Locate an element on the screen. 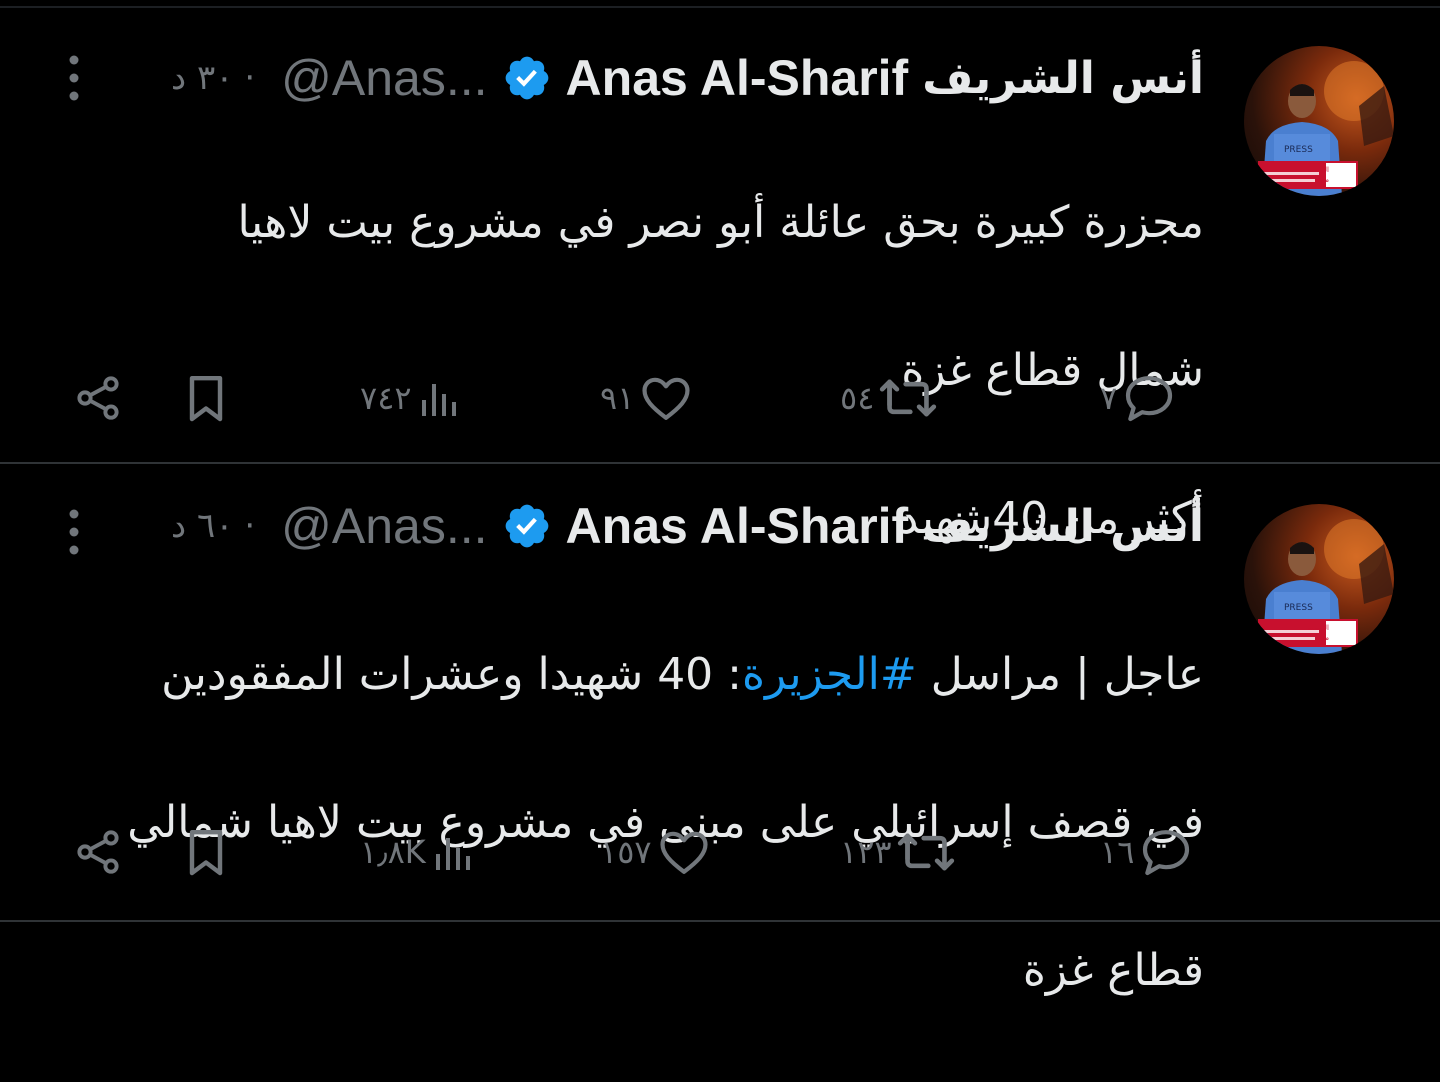 The image size is (1440, 1082). tweet-text-prefix: عاجل | مراسل is located at coordinates (1060, 674).